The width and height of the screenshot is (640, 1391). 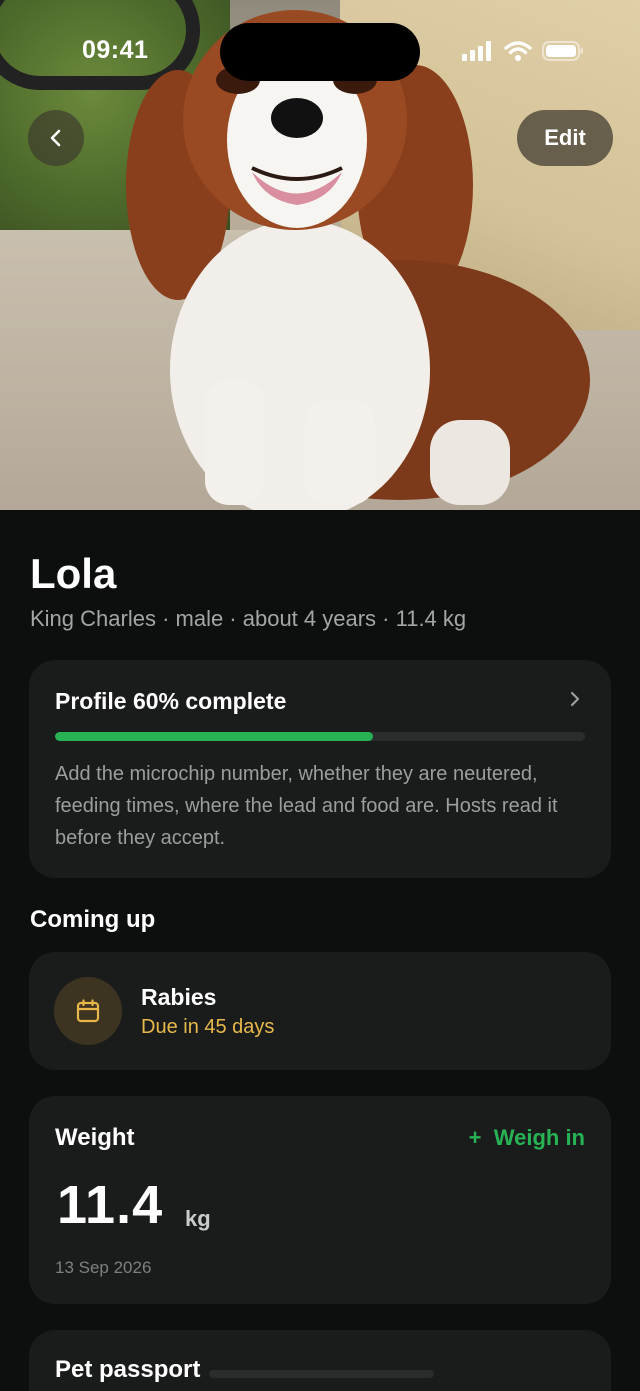 What do you see at coordinates (93, 919) in the screenshot?
I see `coming-up-title: Coming up` at bounding box center [93, 919].